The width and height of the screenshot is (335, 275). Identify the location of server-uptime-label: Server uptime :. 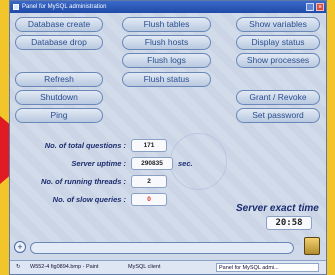
(98, 163).